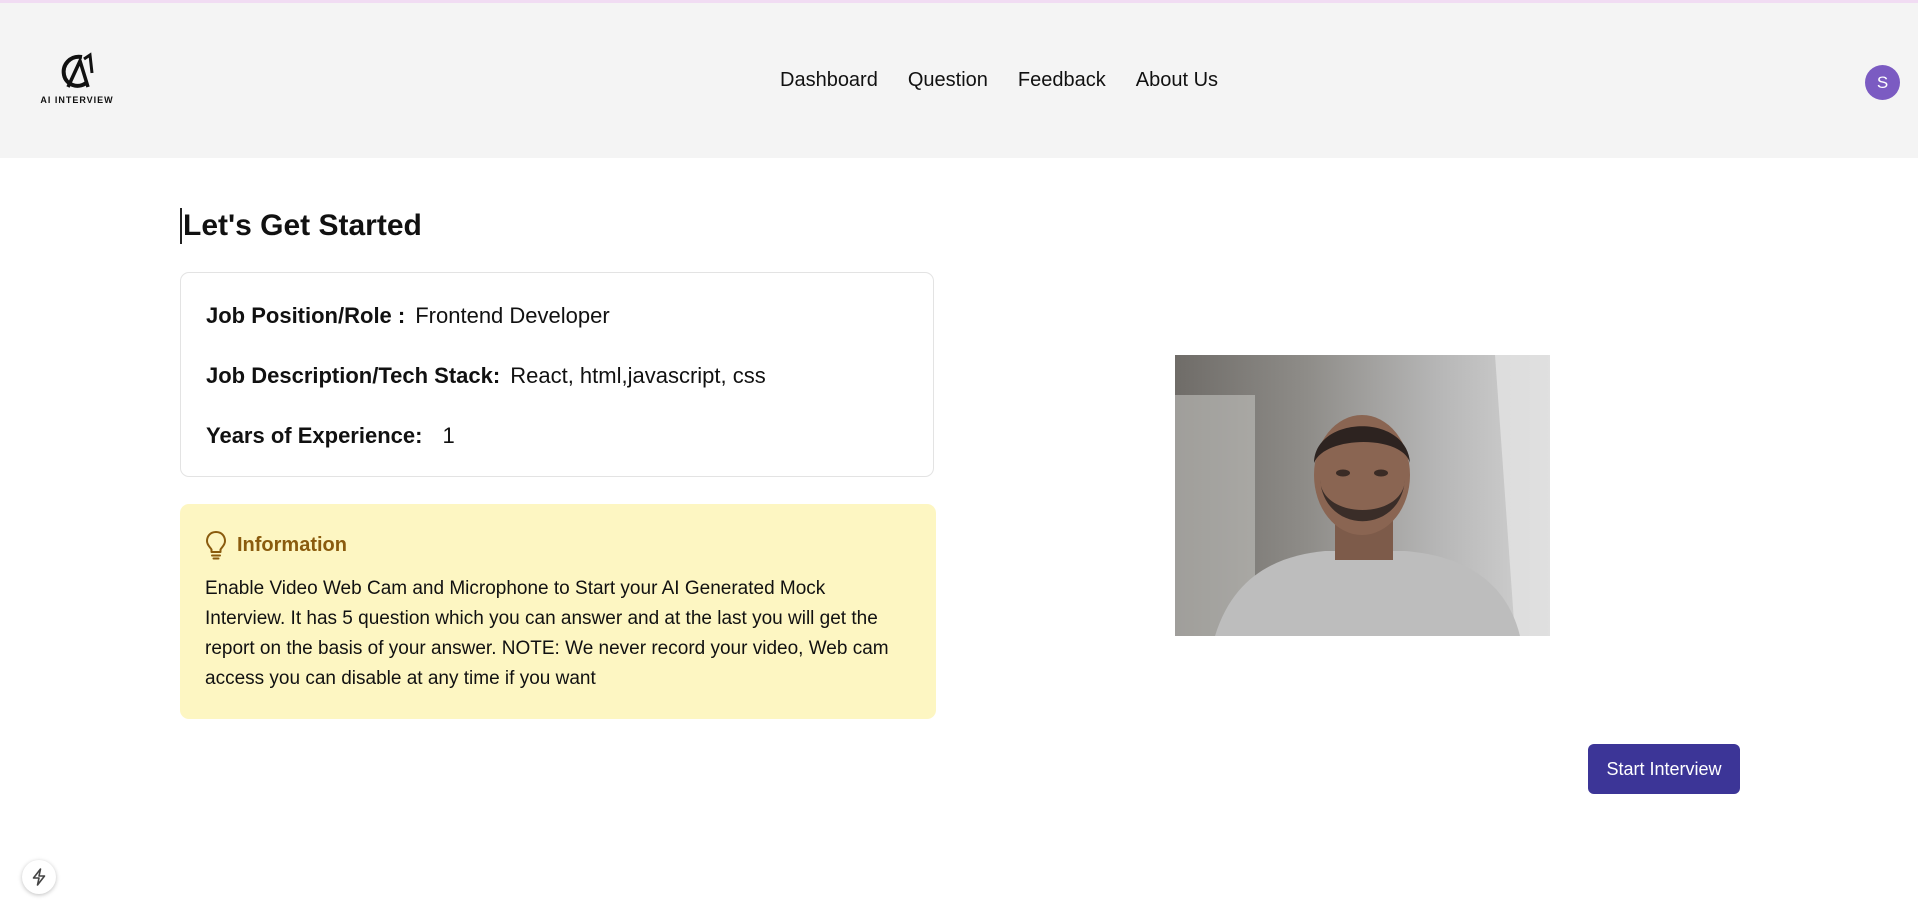 Image resolution: width=1918 pixels, height=908 pixels. What do you see at coordinates (1664, 769) in the screenshot?
I see `start-interview-button: Start Interview` at bounding box center [1664, 769].